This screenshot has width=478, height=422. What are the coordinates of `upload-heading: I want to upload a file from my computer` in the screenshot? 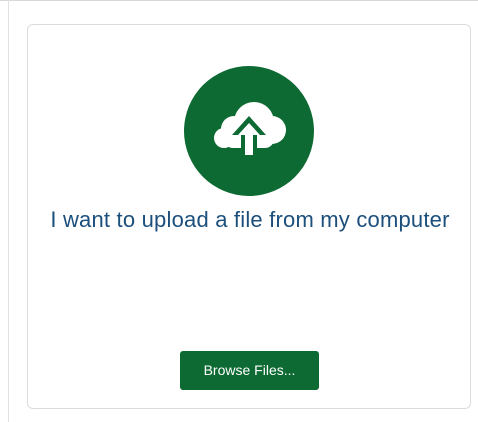 It's located at (250, 219).